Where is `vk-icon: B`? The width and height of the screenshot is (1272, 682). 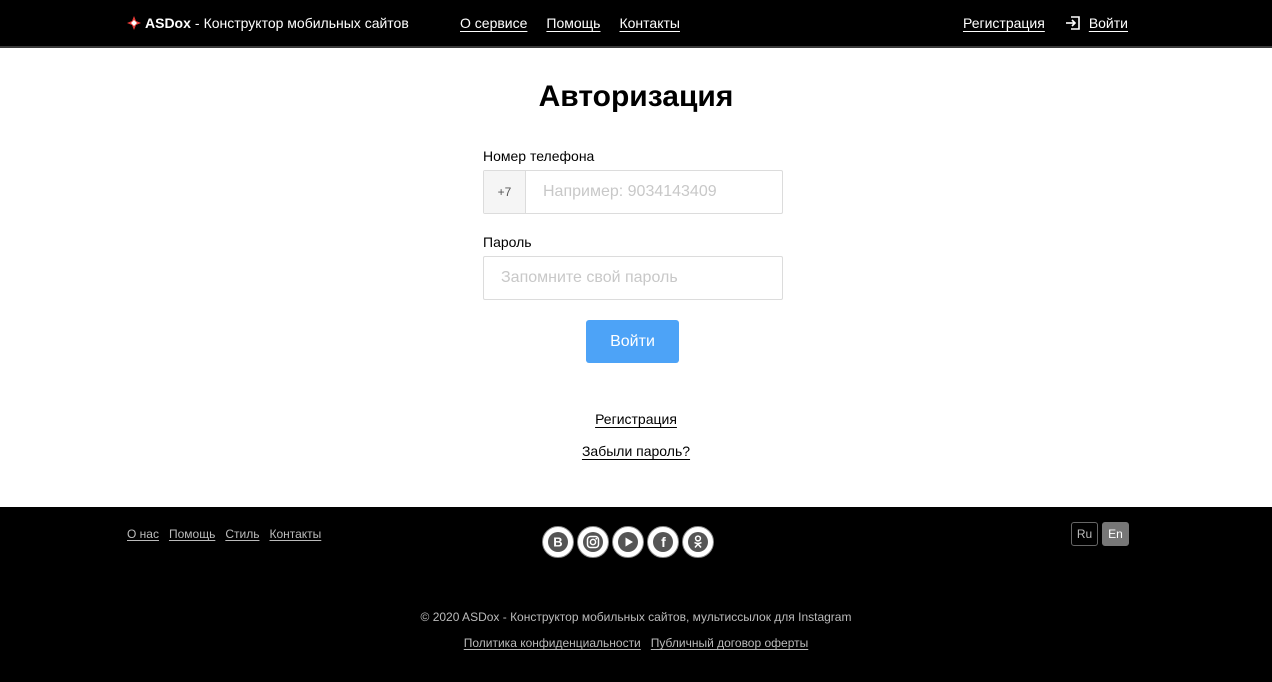 vk-icon: B is located at coordinates (558, 542).